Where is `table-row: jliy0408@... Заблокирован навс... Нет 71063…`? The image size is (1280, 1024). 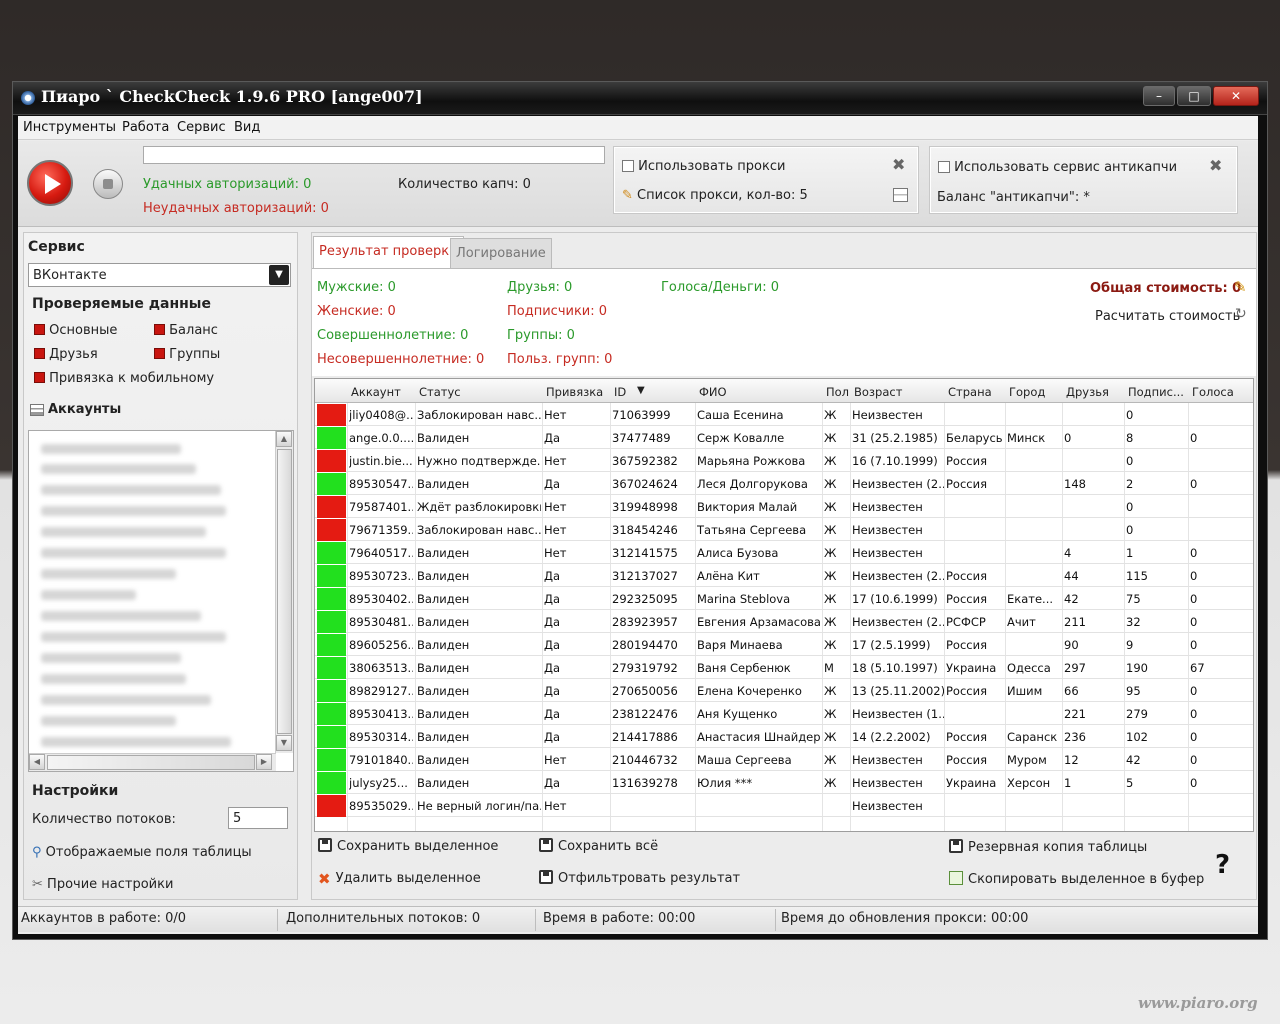
table-row: jliy0408@... Заблокирован навс... Нет 71063… is located at coordinates (784, 414).